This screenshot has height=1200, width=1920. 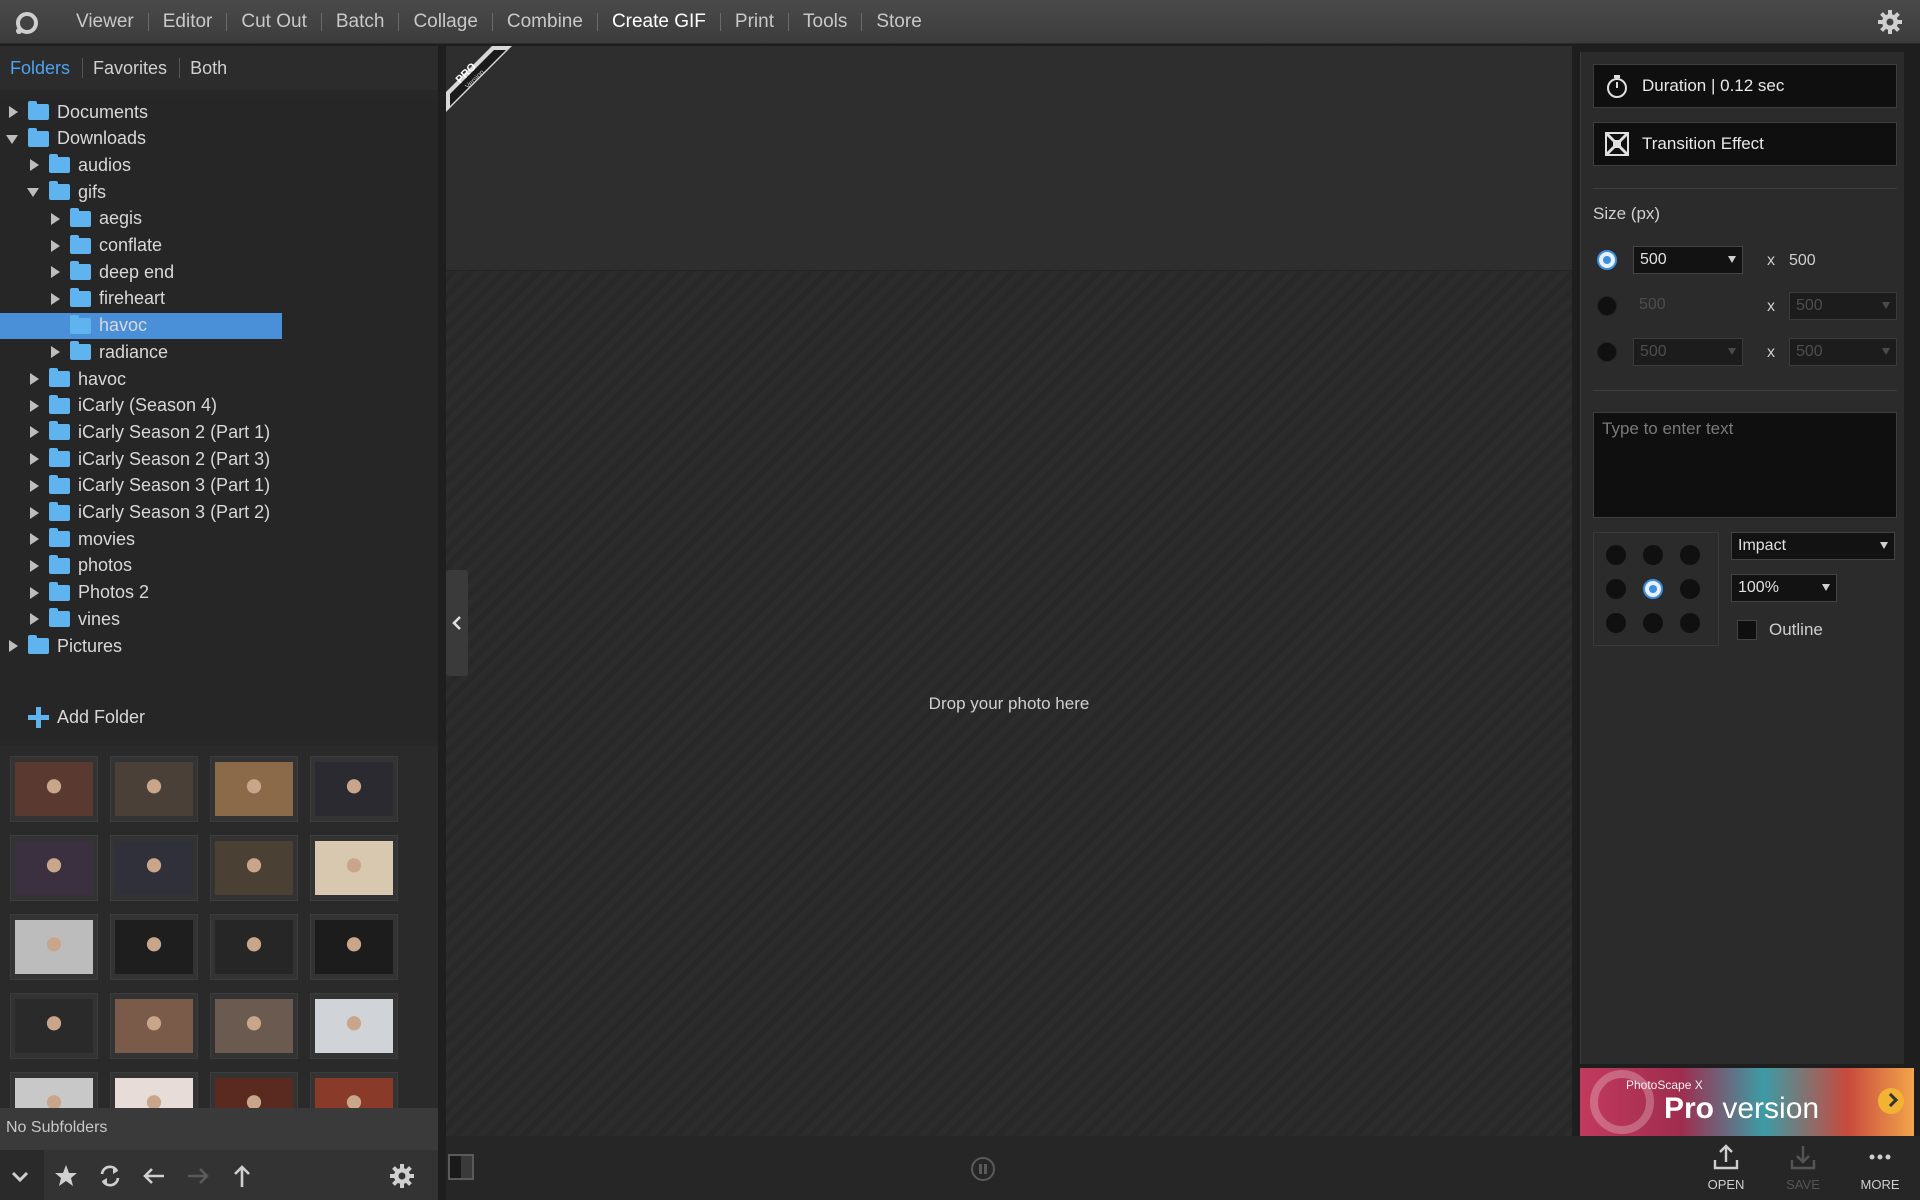 What do you see at coordinates (445, 22) in the screenshot?
I see `menu-item-collage: Collage` at bounding box center [445, 22].